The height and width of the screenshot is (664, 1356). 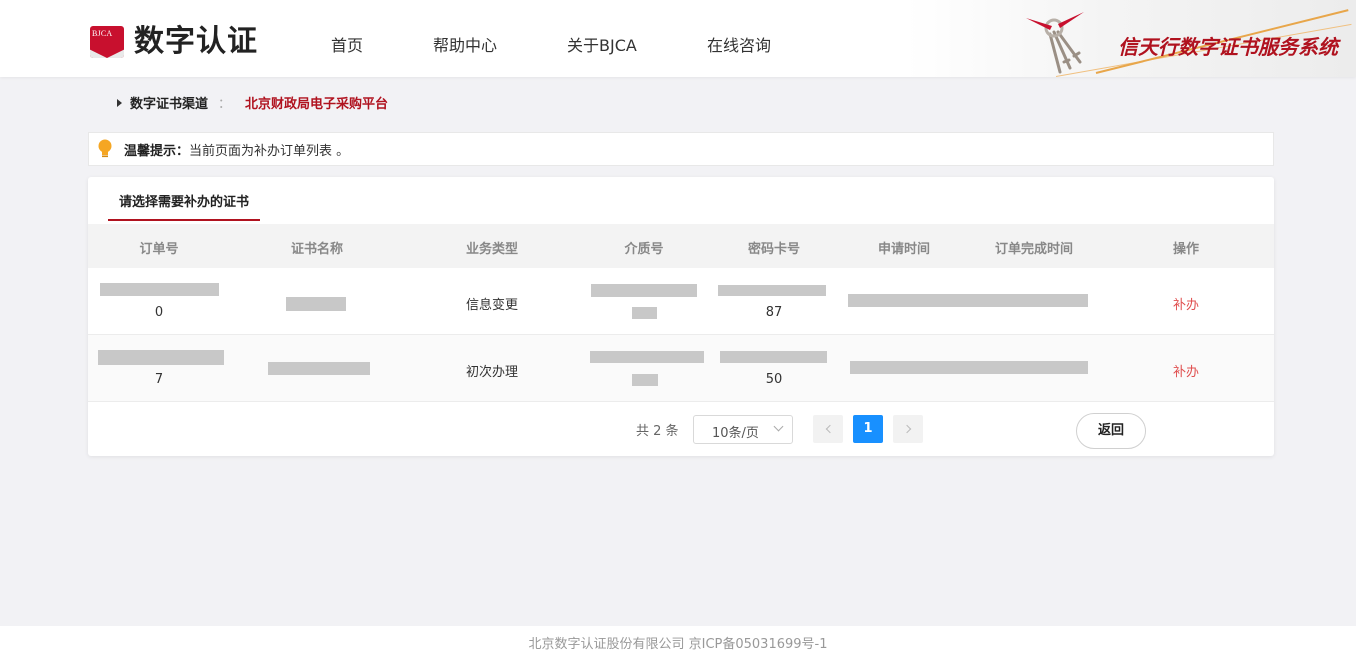 I want to click on tab-select-certificate: 请选择需要补办的证书, so click(x=184, y=207).